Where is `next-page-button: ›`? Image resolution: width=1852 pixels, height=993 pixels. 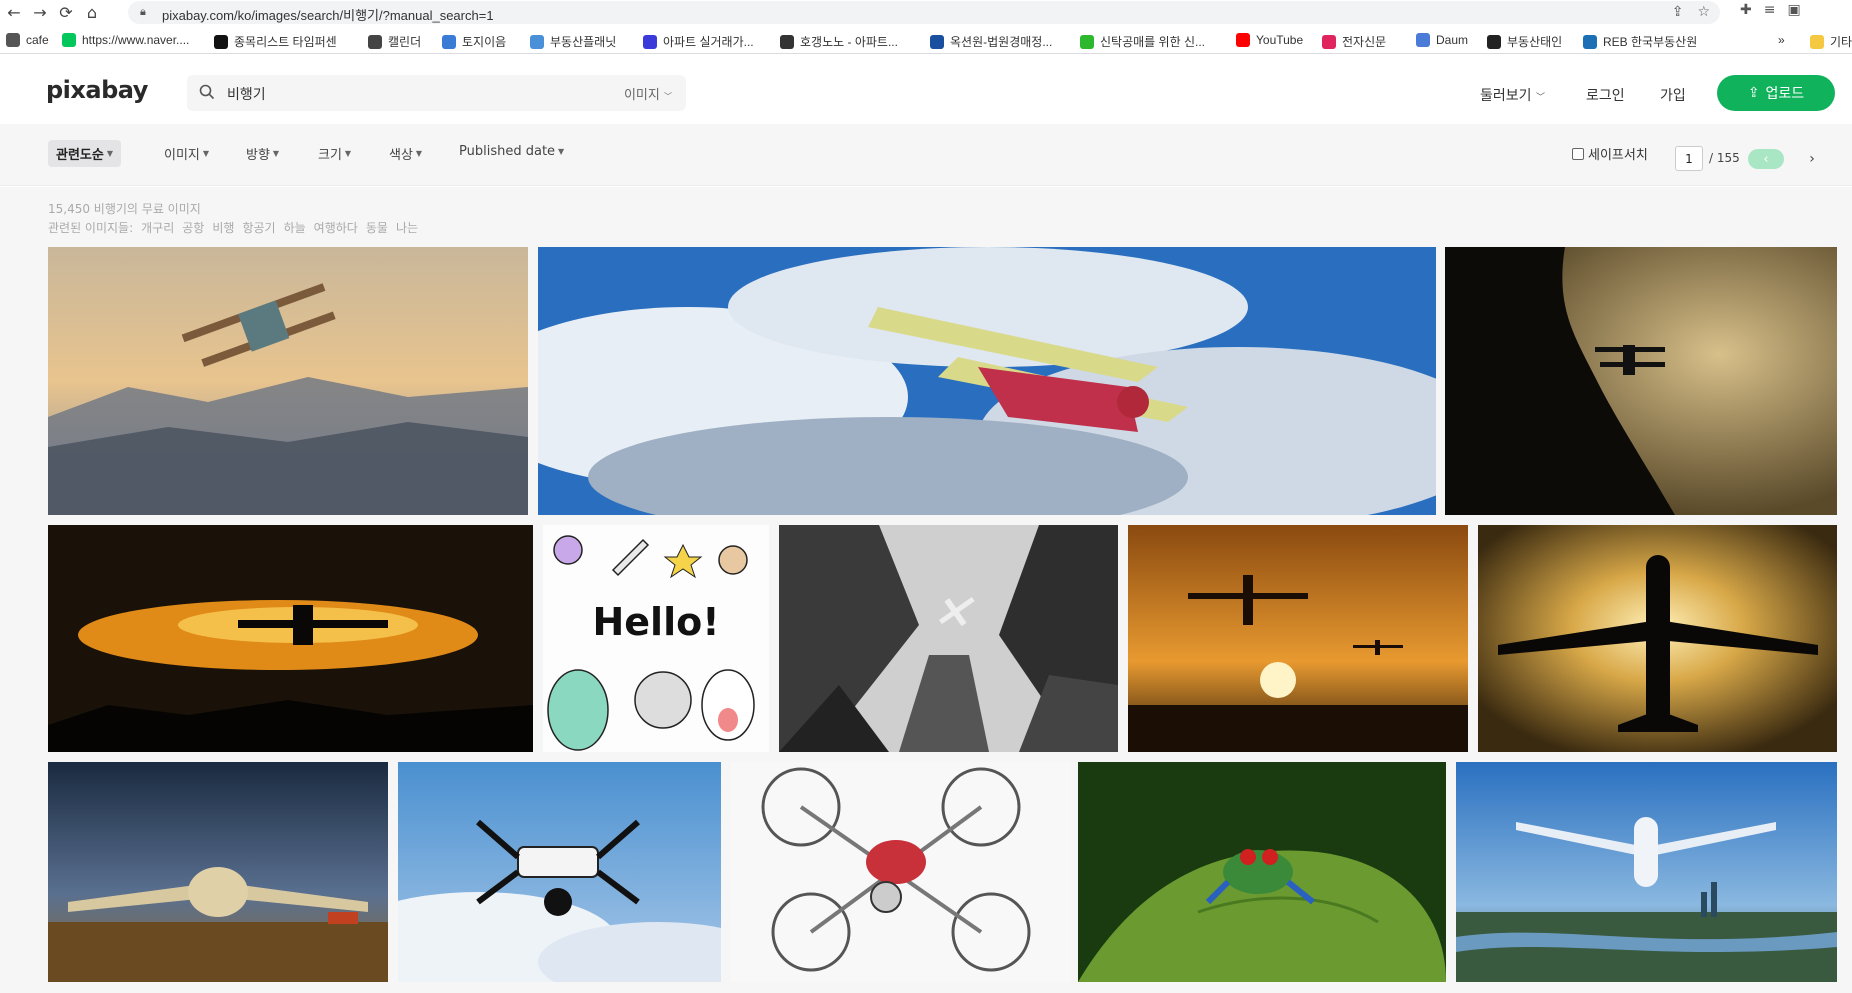 next-page-button: › is located at coordinates (1812, 159).